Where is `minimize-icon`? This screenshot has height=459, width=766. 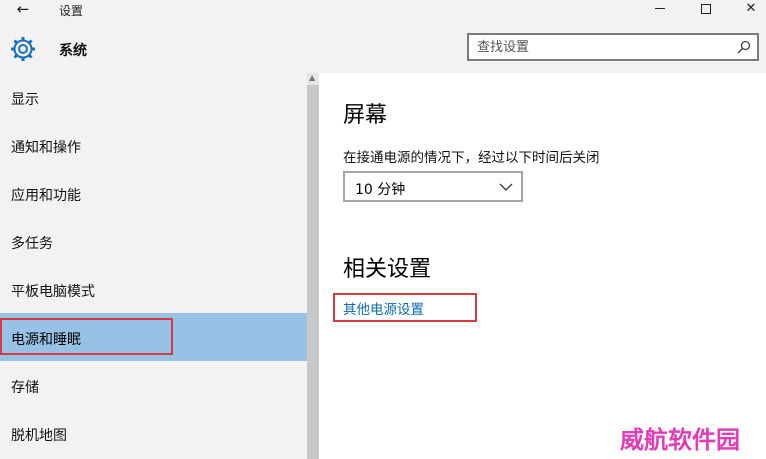
minimize-icon is located at coordinates (660, 8).